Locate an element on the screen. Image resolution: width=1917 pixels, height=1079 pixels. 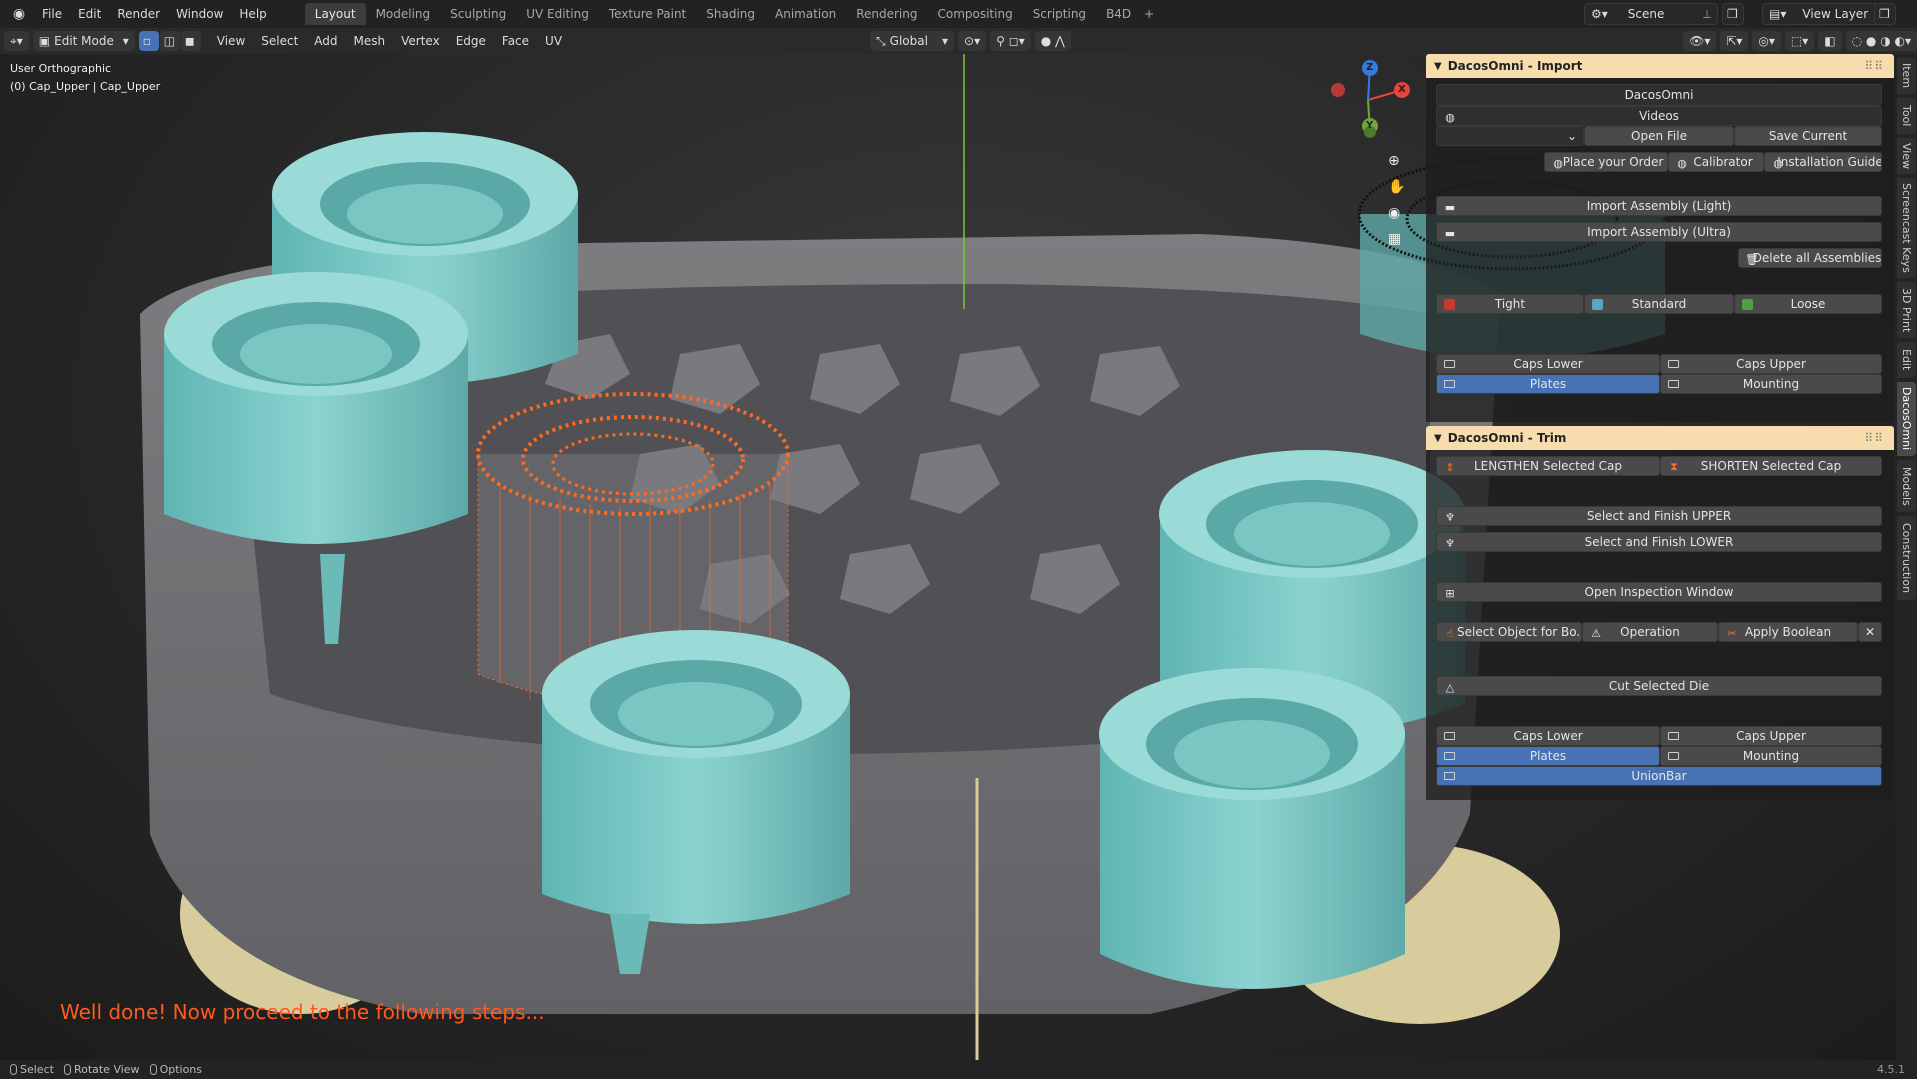
grid-icon: ▦ is located at coordinates (1396, 239).